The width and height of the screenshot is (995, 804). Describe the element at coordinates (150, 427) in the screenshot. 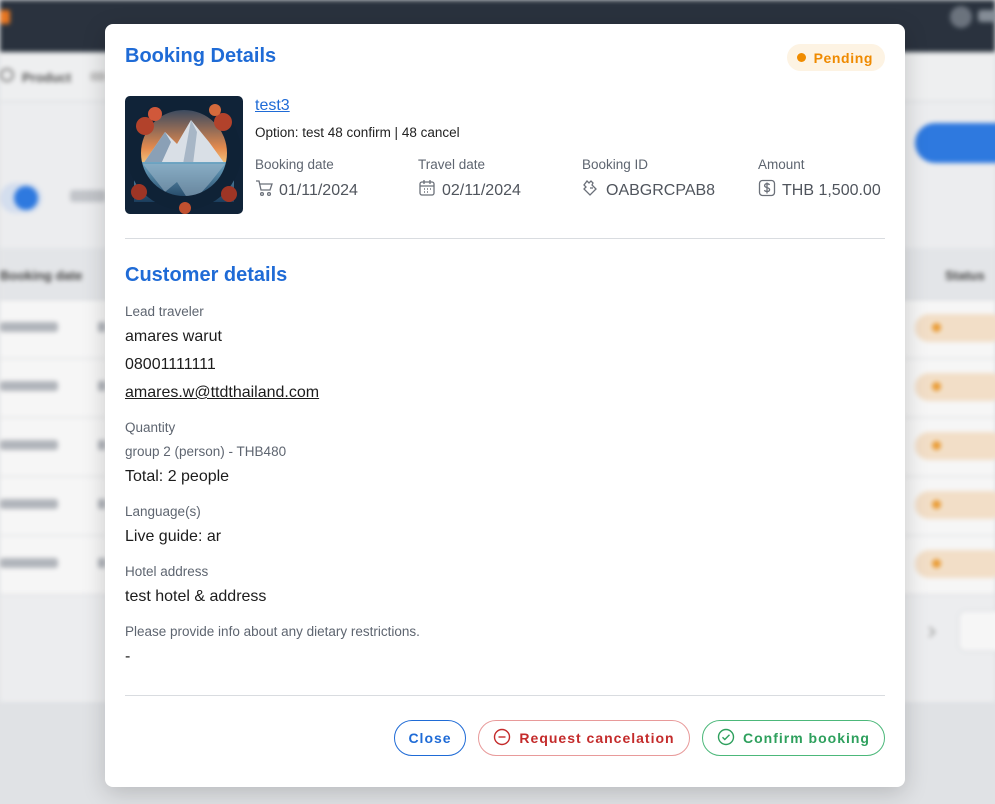

I see `quantity-label: Quantity` at that location.